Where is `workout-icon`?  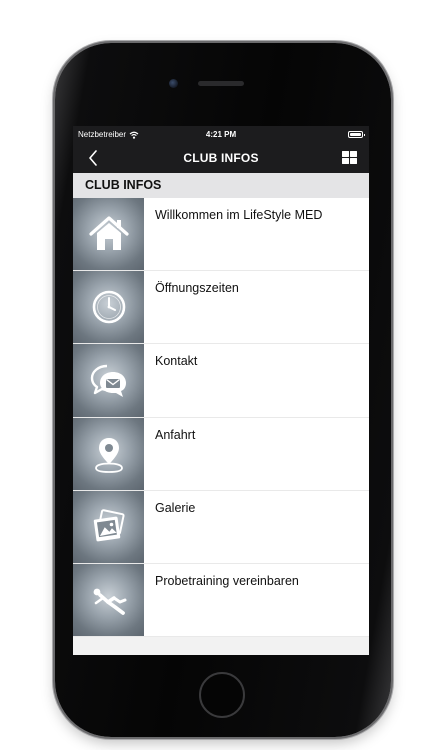
workout-icon is located at coordinates (109, 601).